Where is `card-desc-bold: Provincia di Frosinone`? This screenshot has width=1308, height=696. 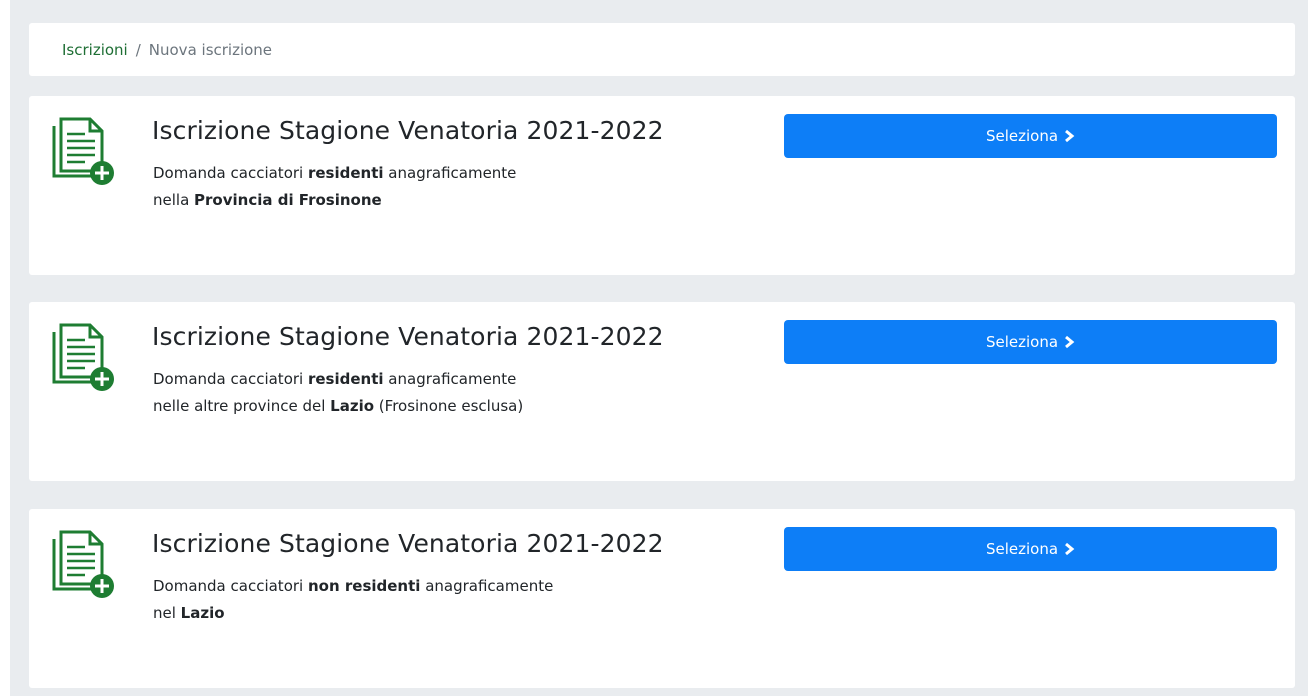
card-desc-bold: Provincia di Frosinone is located at coordinates (288, 200).